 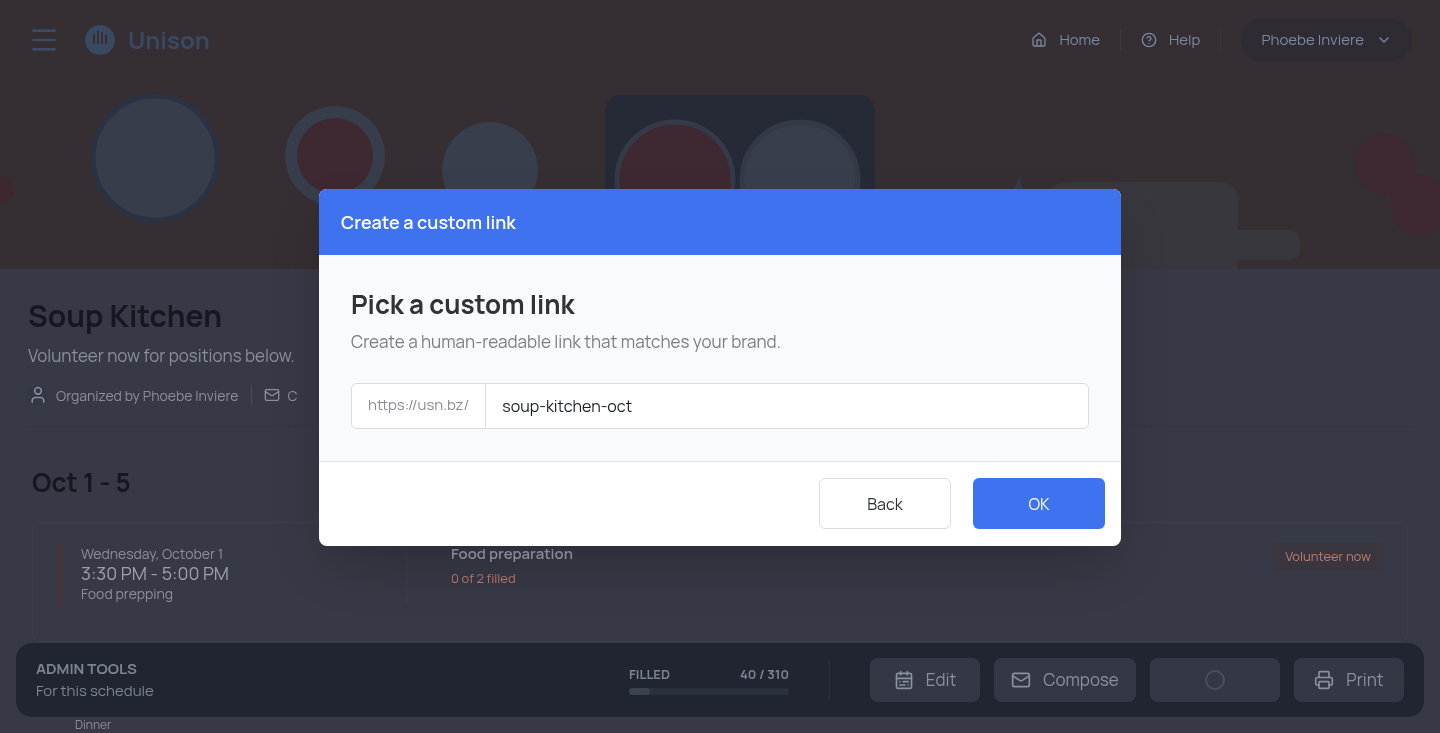 What do you see at coordinates (128, 593) in the screenshot?
I see `shift-note: Food prepping` at bounding box center [128, 593].